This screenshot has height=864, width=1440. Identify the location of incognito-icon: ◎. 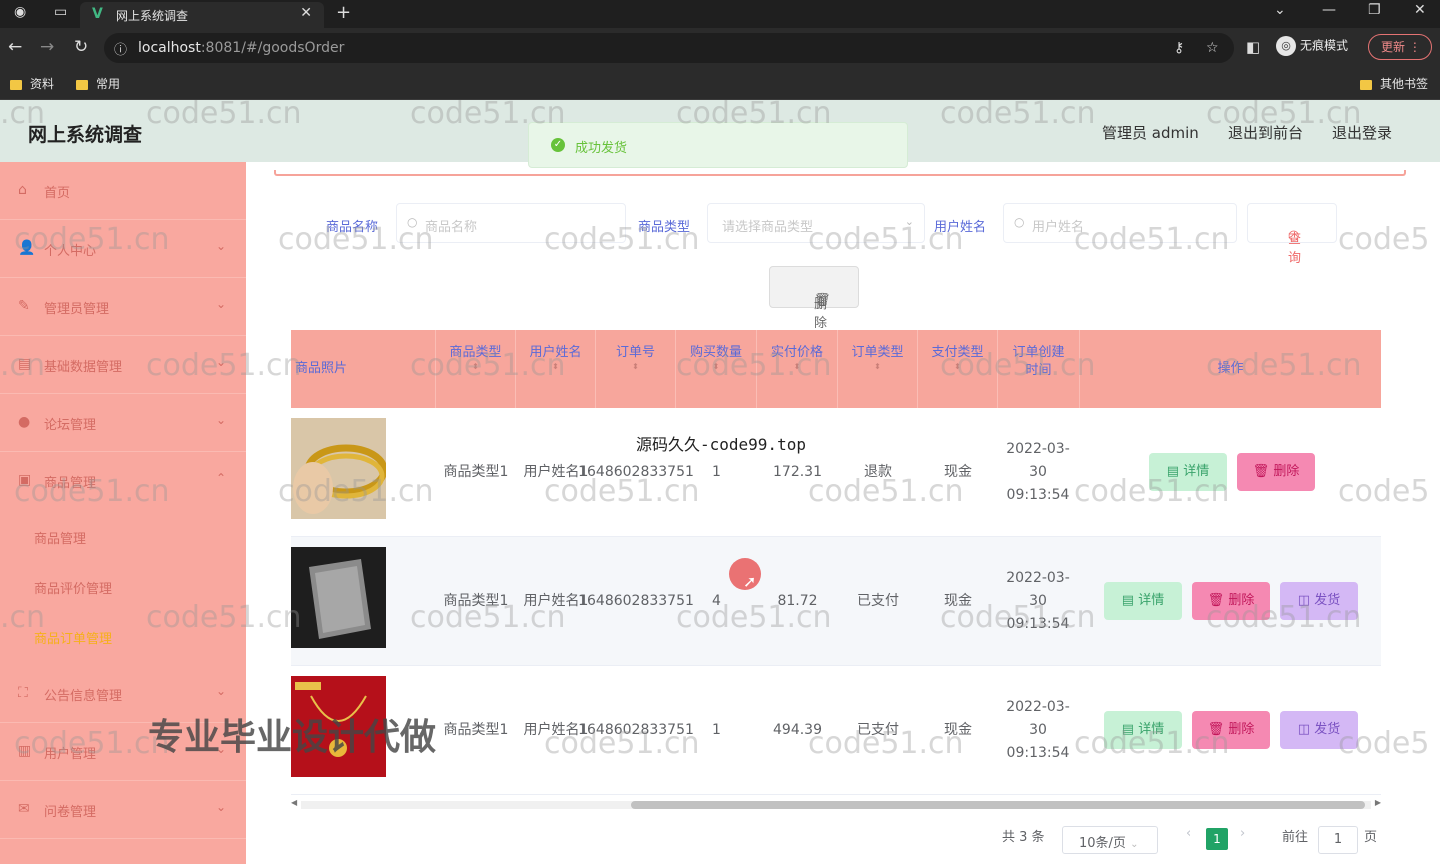
(1286, 46).